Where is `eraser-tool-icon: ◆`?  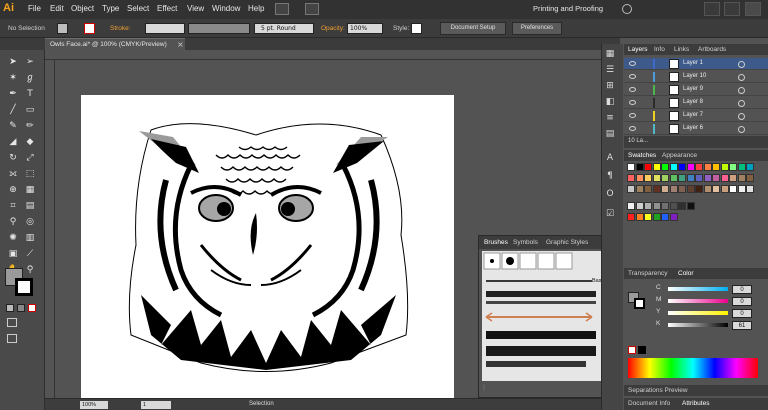 eraser-tool-icon: ◆ is located at coordinates (30, 142).